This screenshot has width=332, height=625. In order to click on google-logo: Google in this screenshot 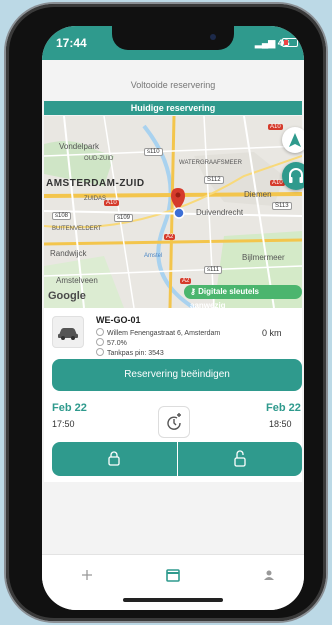, I will do `click(67, 296)`.